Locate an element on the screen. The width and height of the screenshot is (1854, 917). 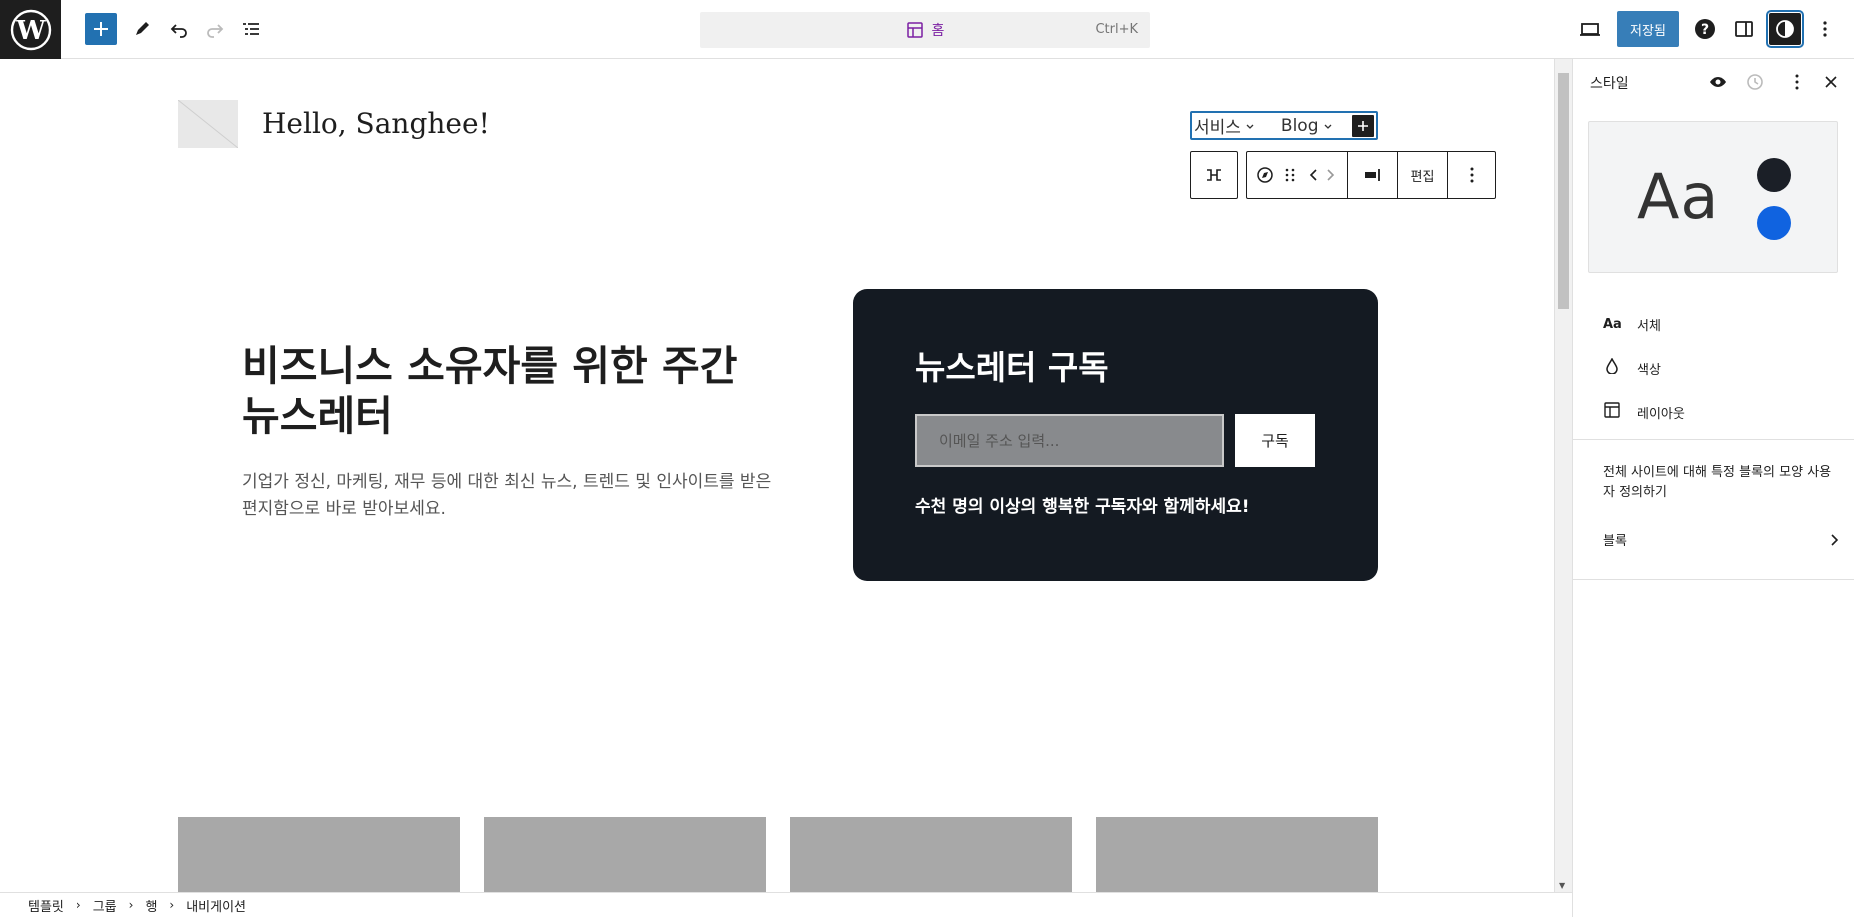
template-icon is located at coordinates (914, 30).